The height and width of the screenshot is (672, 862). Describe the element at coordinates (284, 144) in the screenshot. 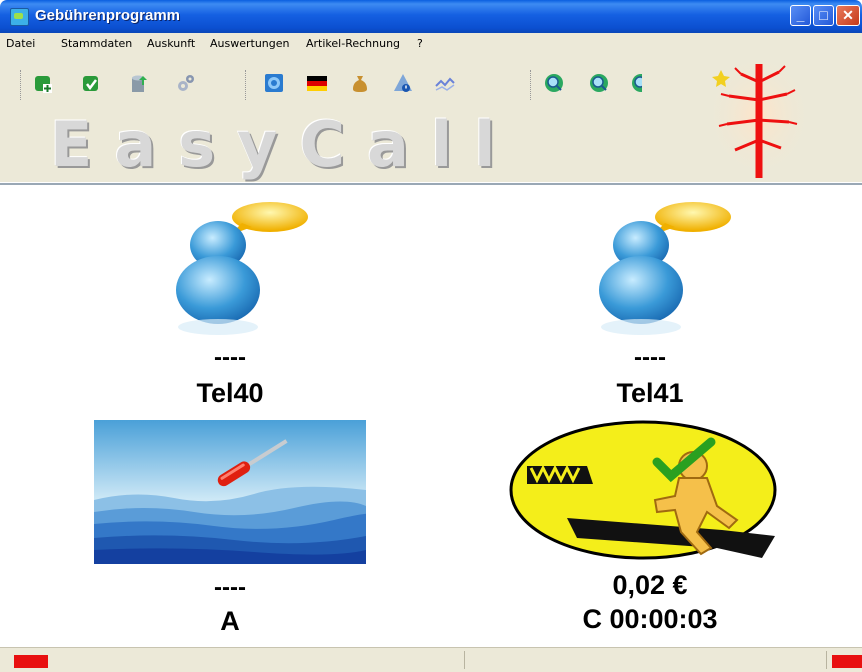

I see `easycall-logo: EasyCall` at that location.